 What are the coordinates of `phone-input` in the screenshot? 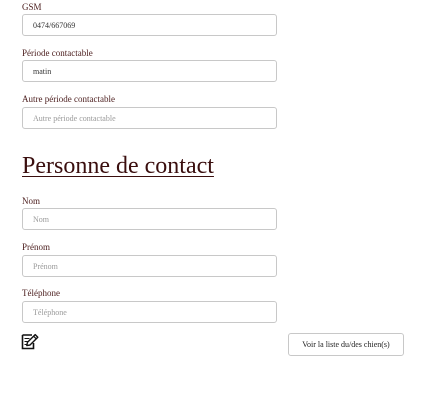 It's located at (149, 312).